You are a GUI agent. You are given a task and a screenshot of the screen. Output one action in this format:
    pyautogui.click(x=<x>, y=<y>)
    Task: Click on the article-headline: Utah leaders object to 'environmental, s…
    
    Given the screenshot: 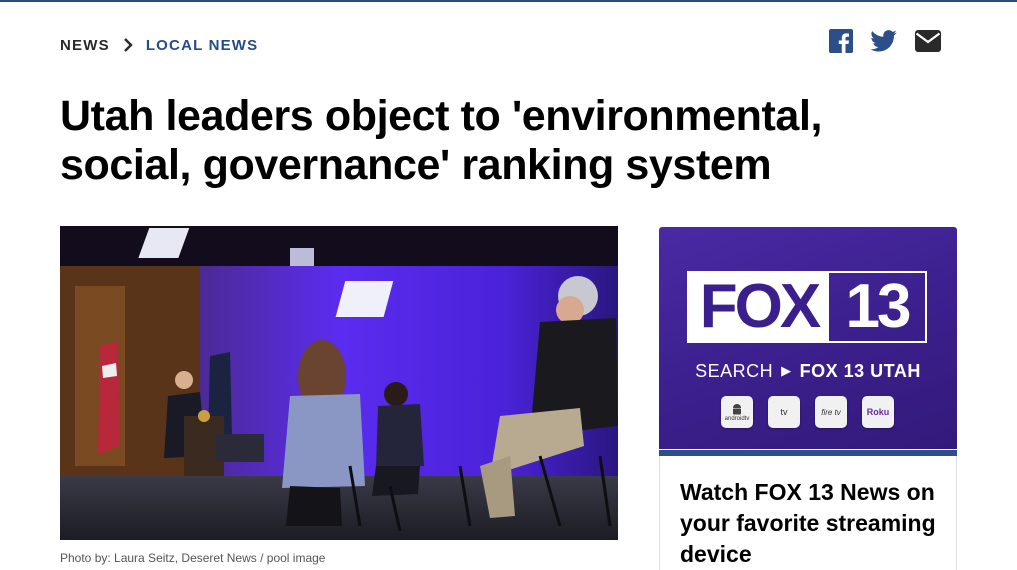 What is the action you would take?
    pyautogui.click(x=441, y=140)
    